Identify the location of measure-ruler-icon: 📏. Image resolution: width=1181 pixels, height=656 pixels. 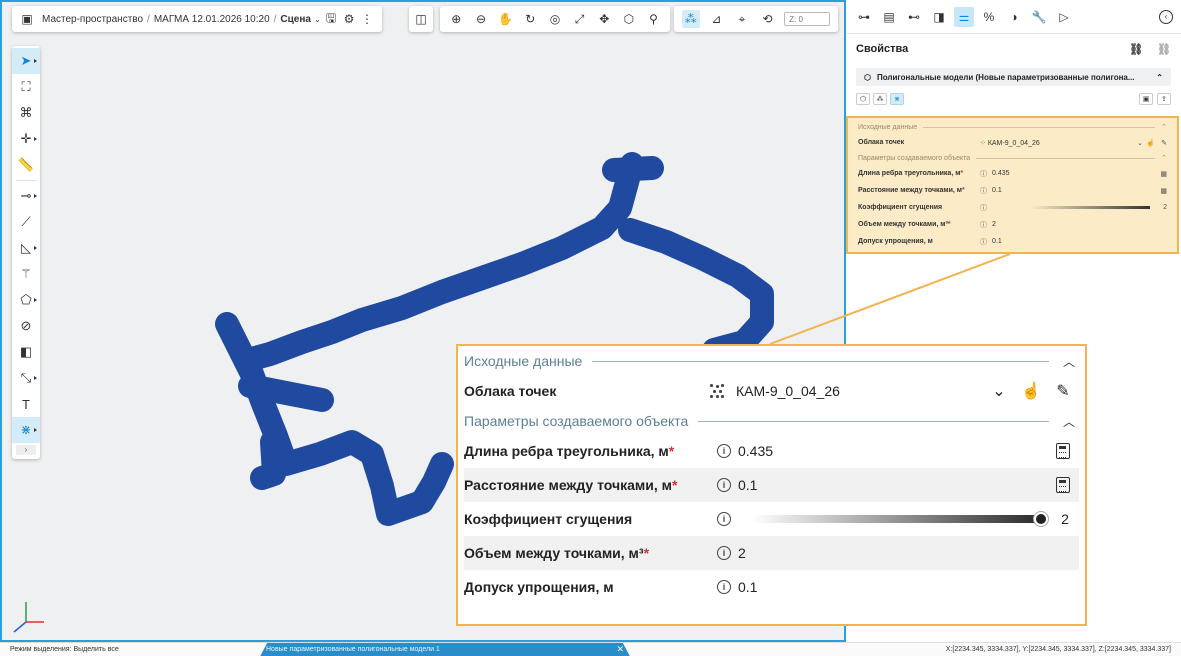
(26, 165).